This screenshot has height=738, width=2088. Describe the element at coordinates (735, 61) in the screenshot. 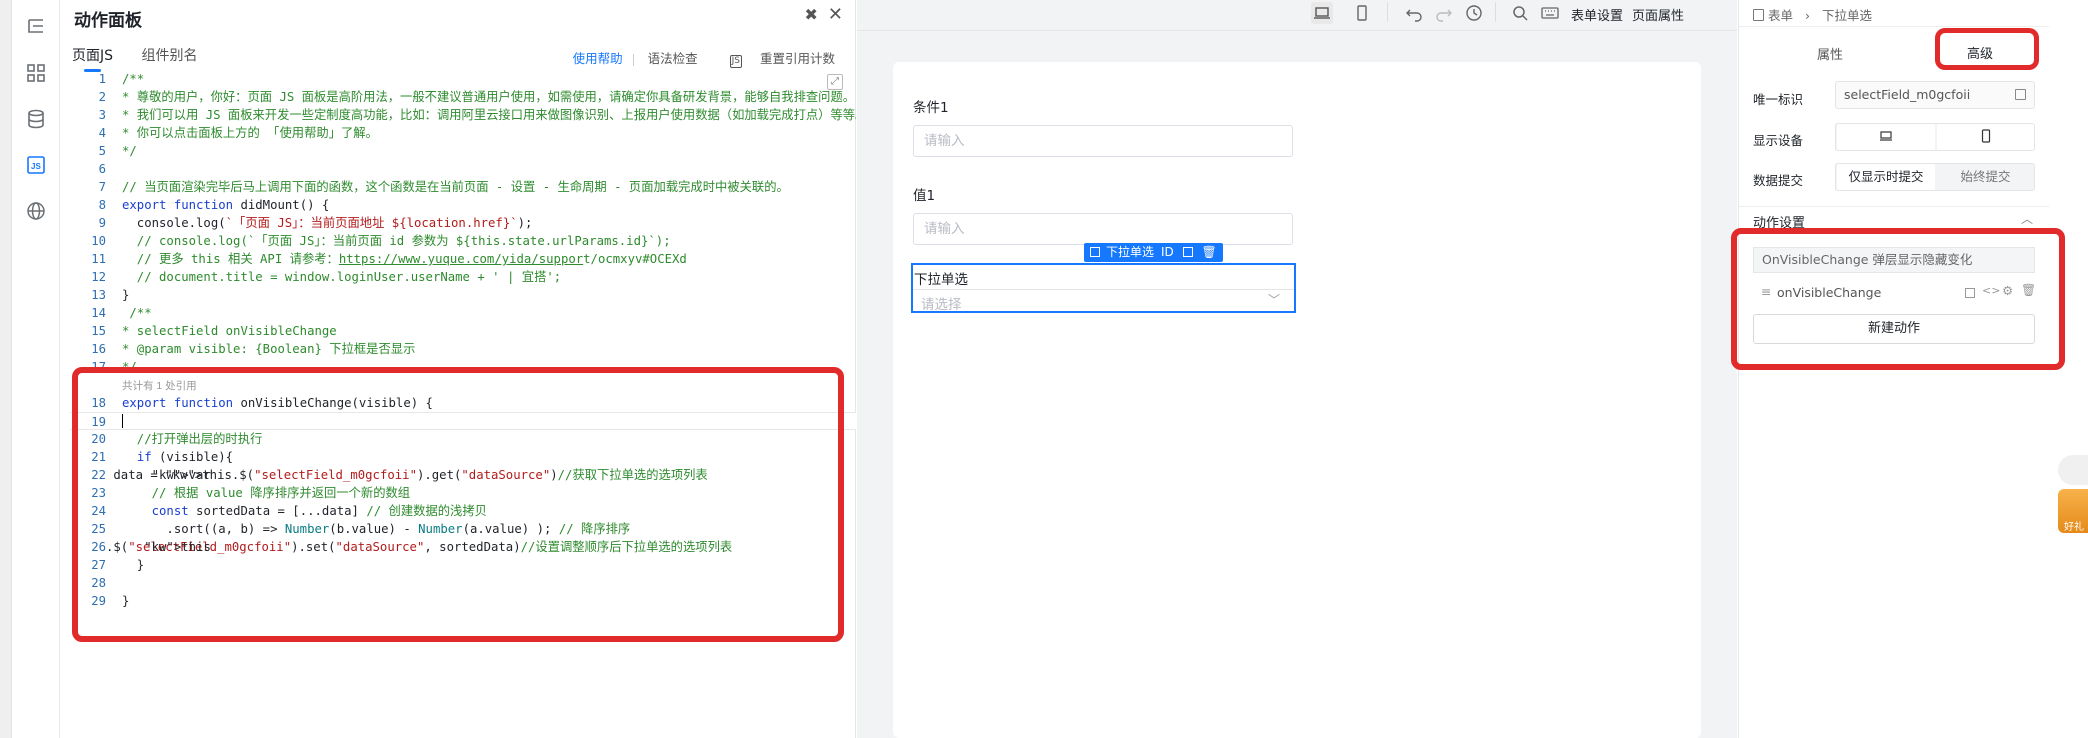

I see `js-badge-icon: JS` at that location.